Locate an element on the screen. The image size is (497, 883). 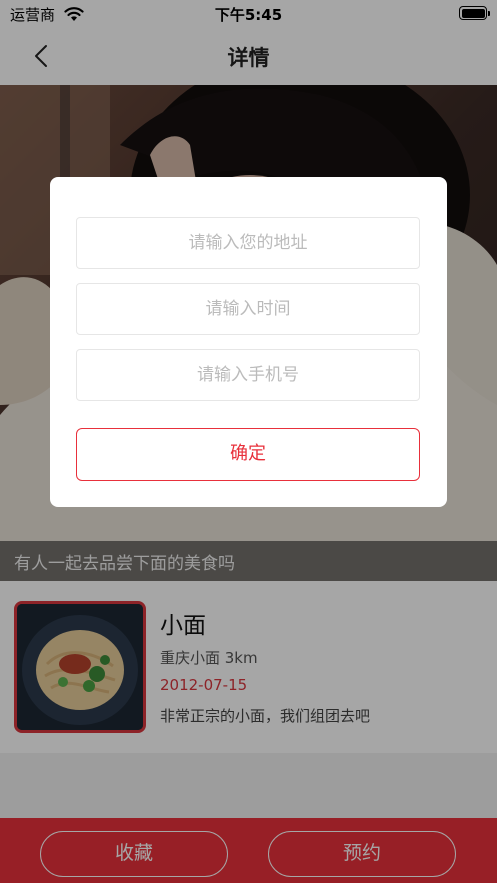
confirm-button: 确定 is located at coordinates (248, 454).